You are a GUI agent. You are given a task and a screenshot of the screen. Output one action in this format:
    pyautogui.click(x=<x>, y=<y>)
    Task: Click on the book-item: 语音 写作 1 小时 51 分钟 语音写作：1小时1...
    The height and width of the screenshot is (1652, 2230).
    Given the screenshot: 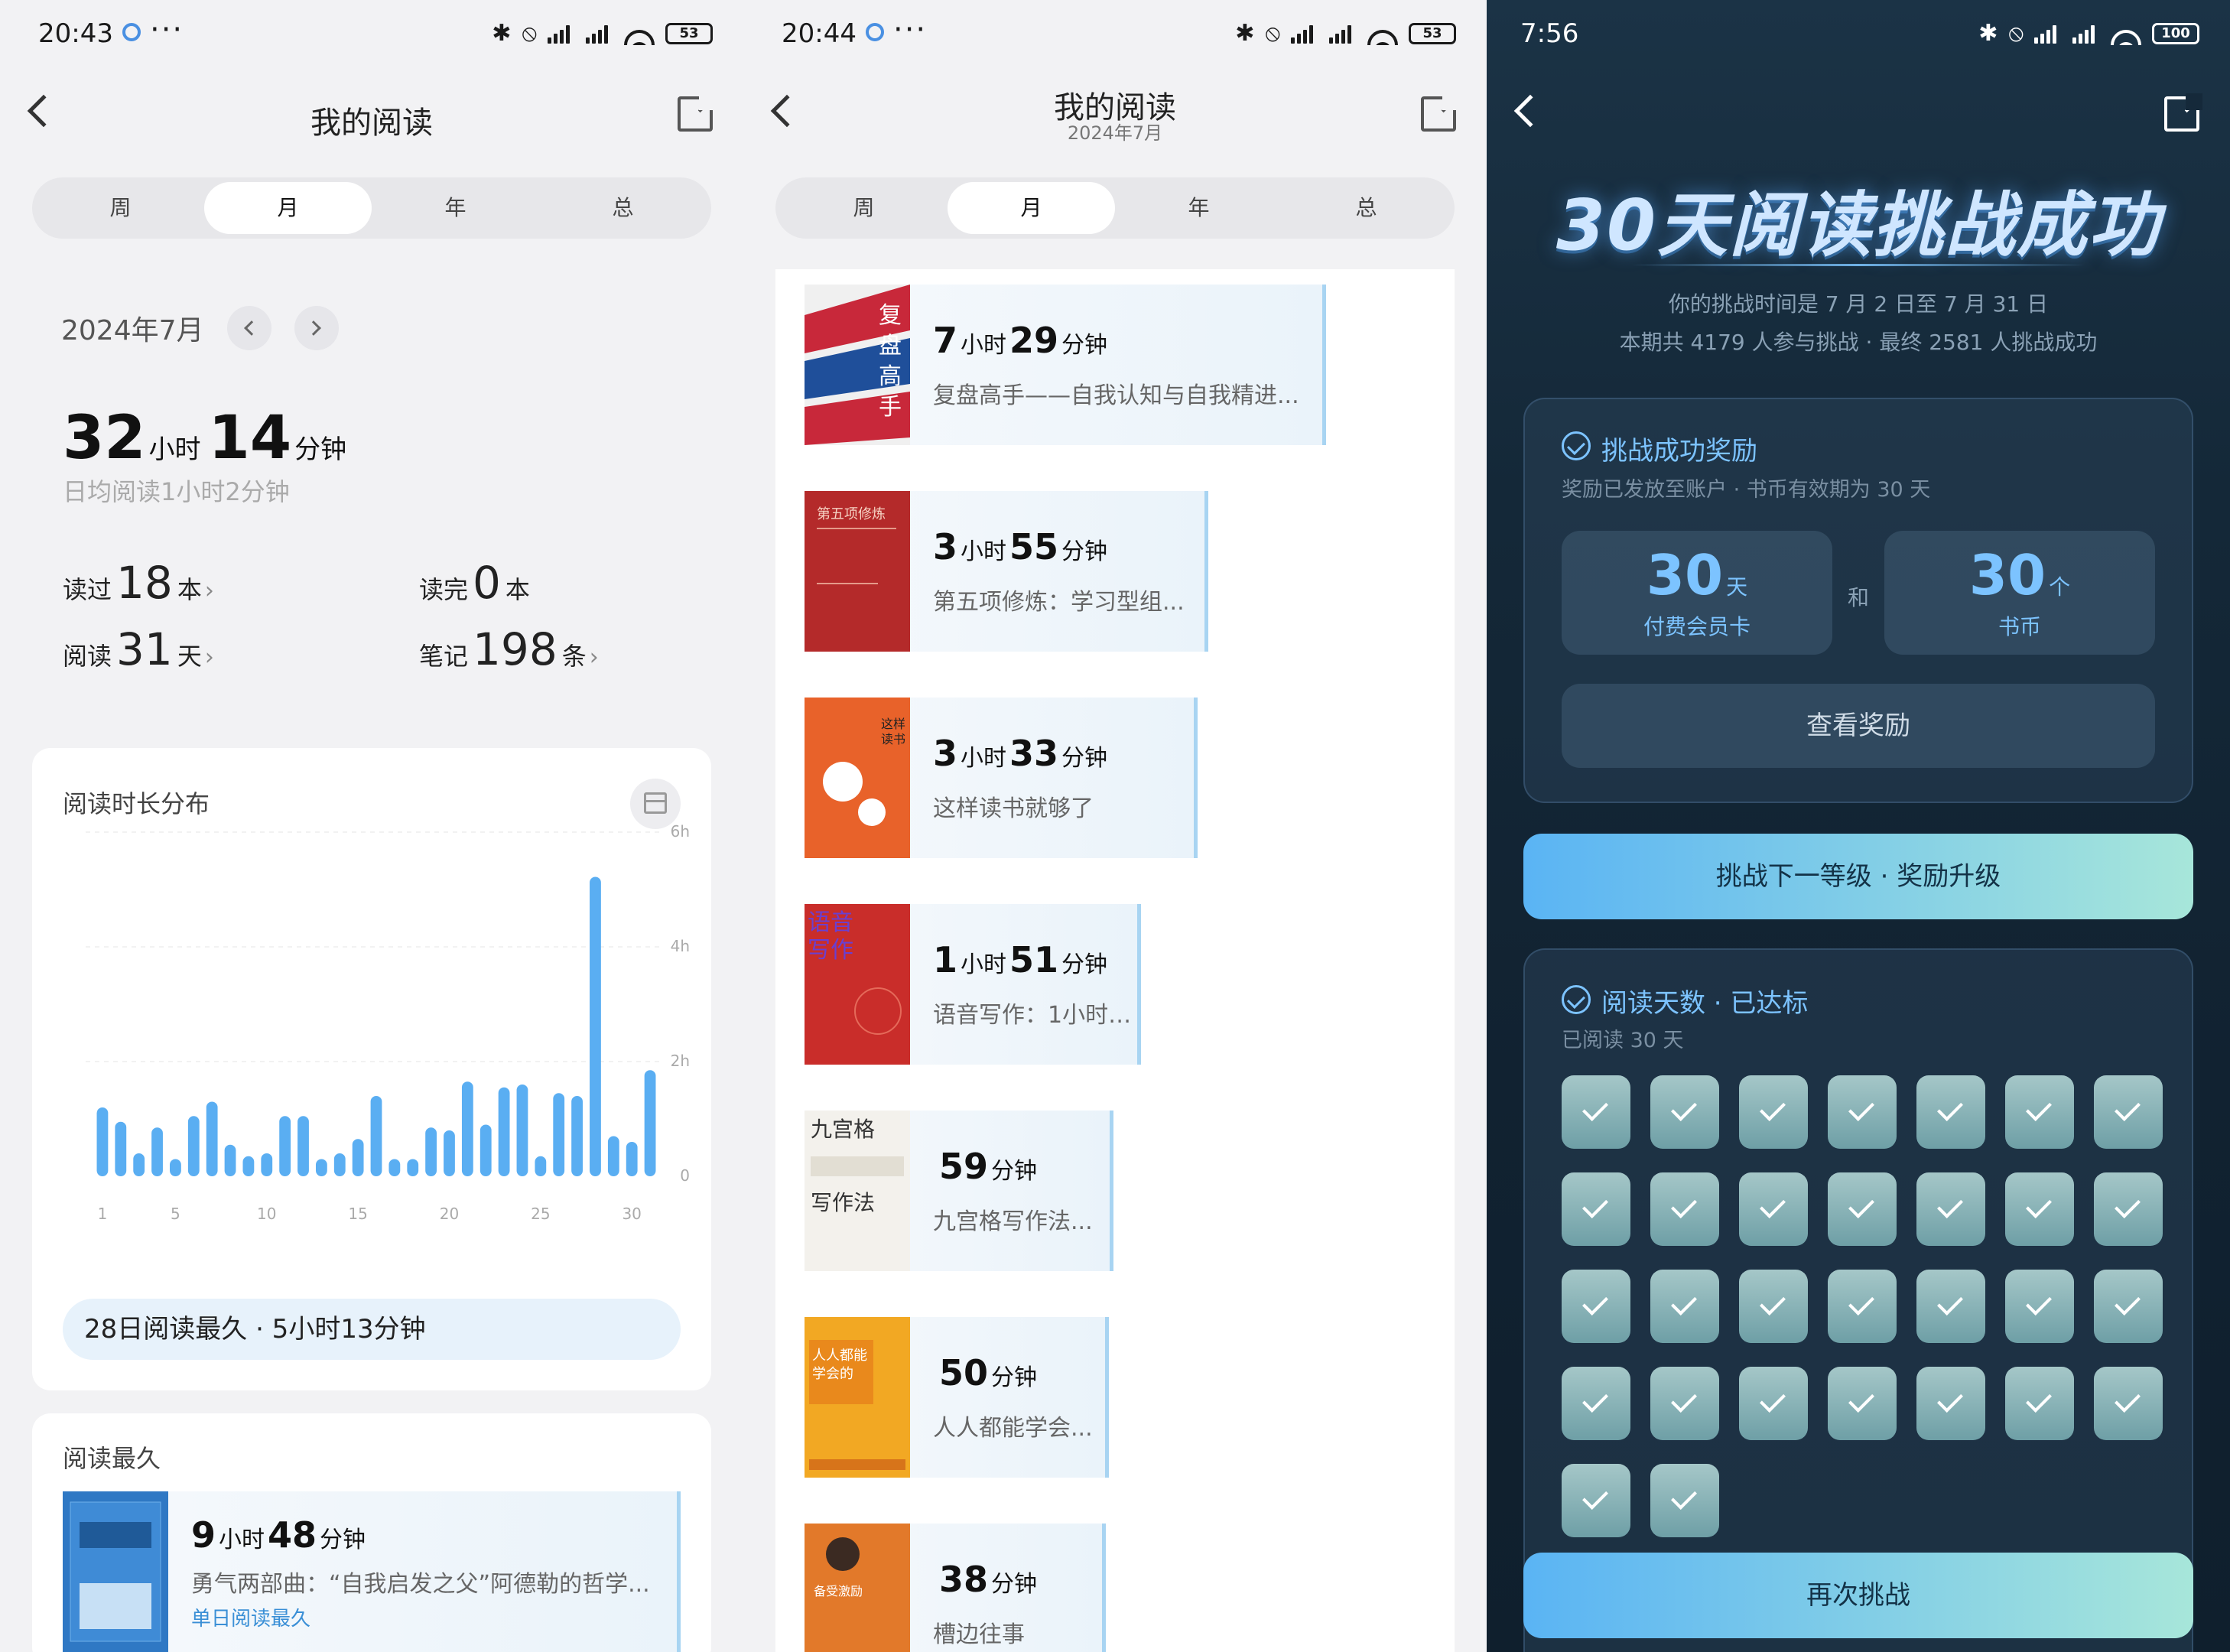 What is the action you would take?
    pyautogui.click(x=973, y=985)
    